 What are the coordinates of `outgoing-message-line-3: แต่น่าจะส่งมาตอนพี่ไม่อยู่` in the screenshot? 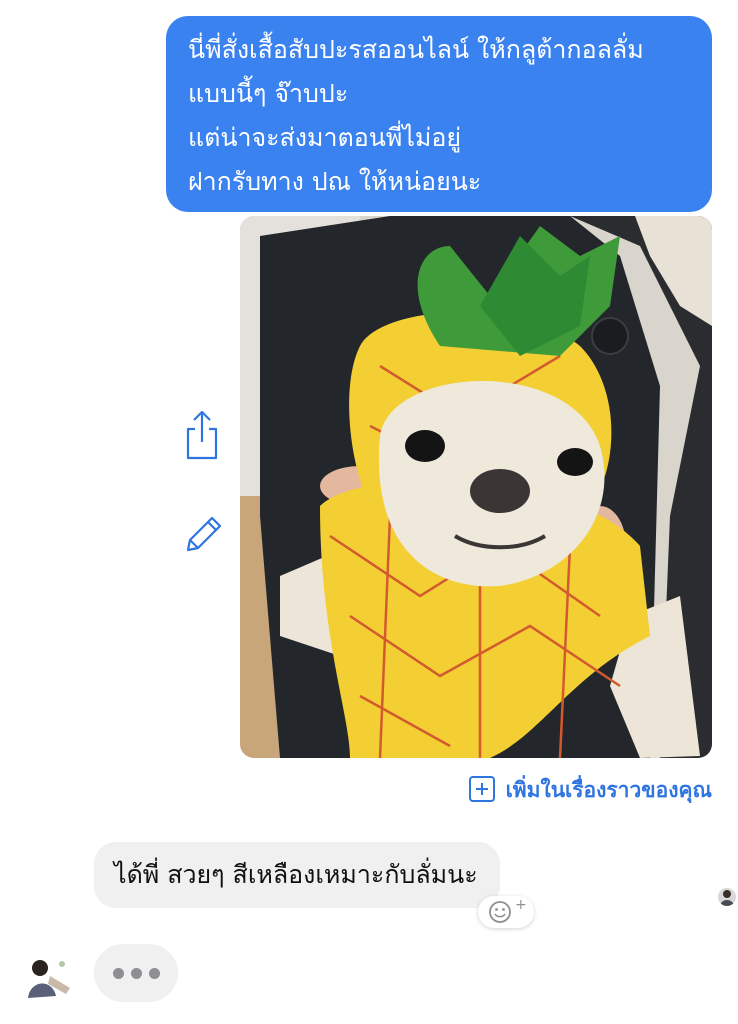 It's located at (325, 137).